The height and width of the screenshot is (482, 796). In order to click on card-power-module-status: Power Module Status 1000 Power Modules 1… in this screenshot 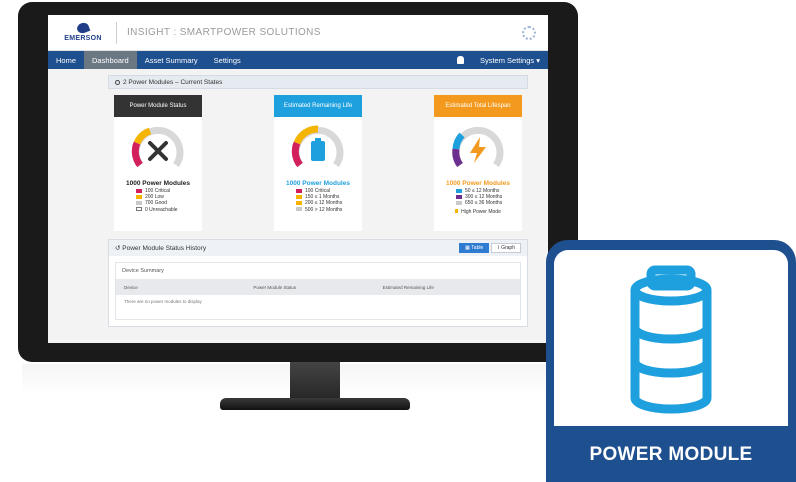, I will do `click(158, 163)`.